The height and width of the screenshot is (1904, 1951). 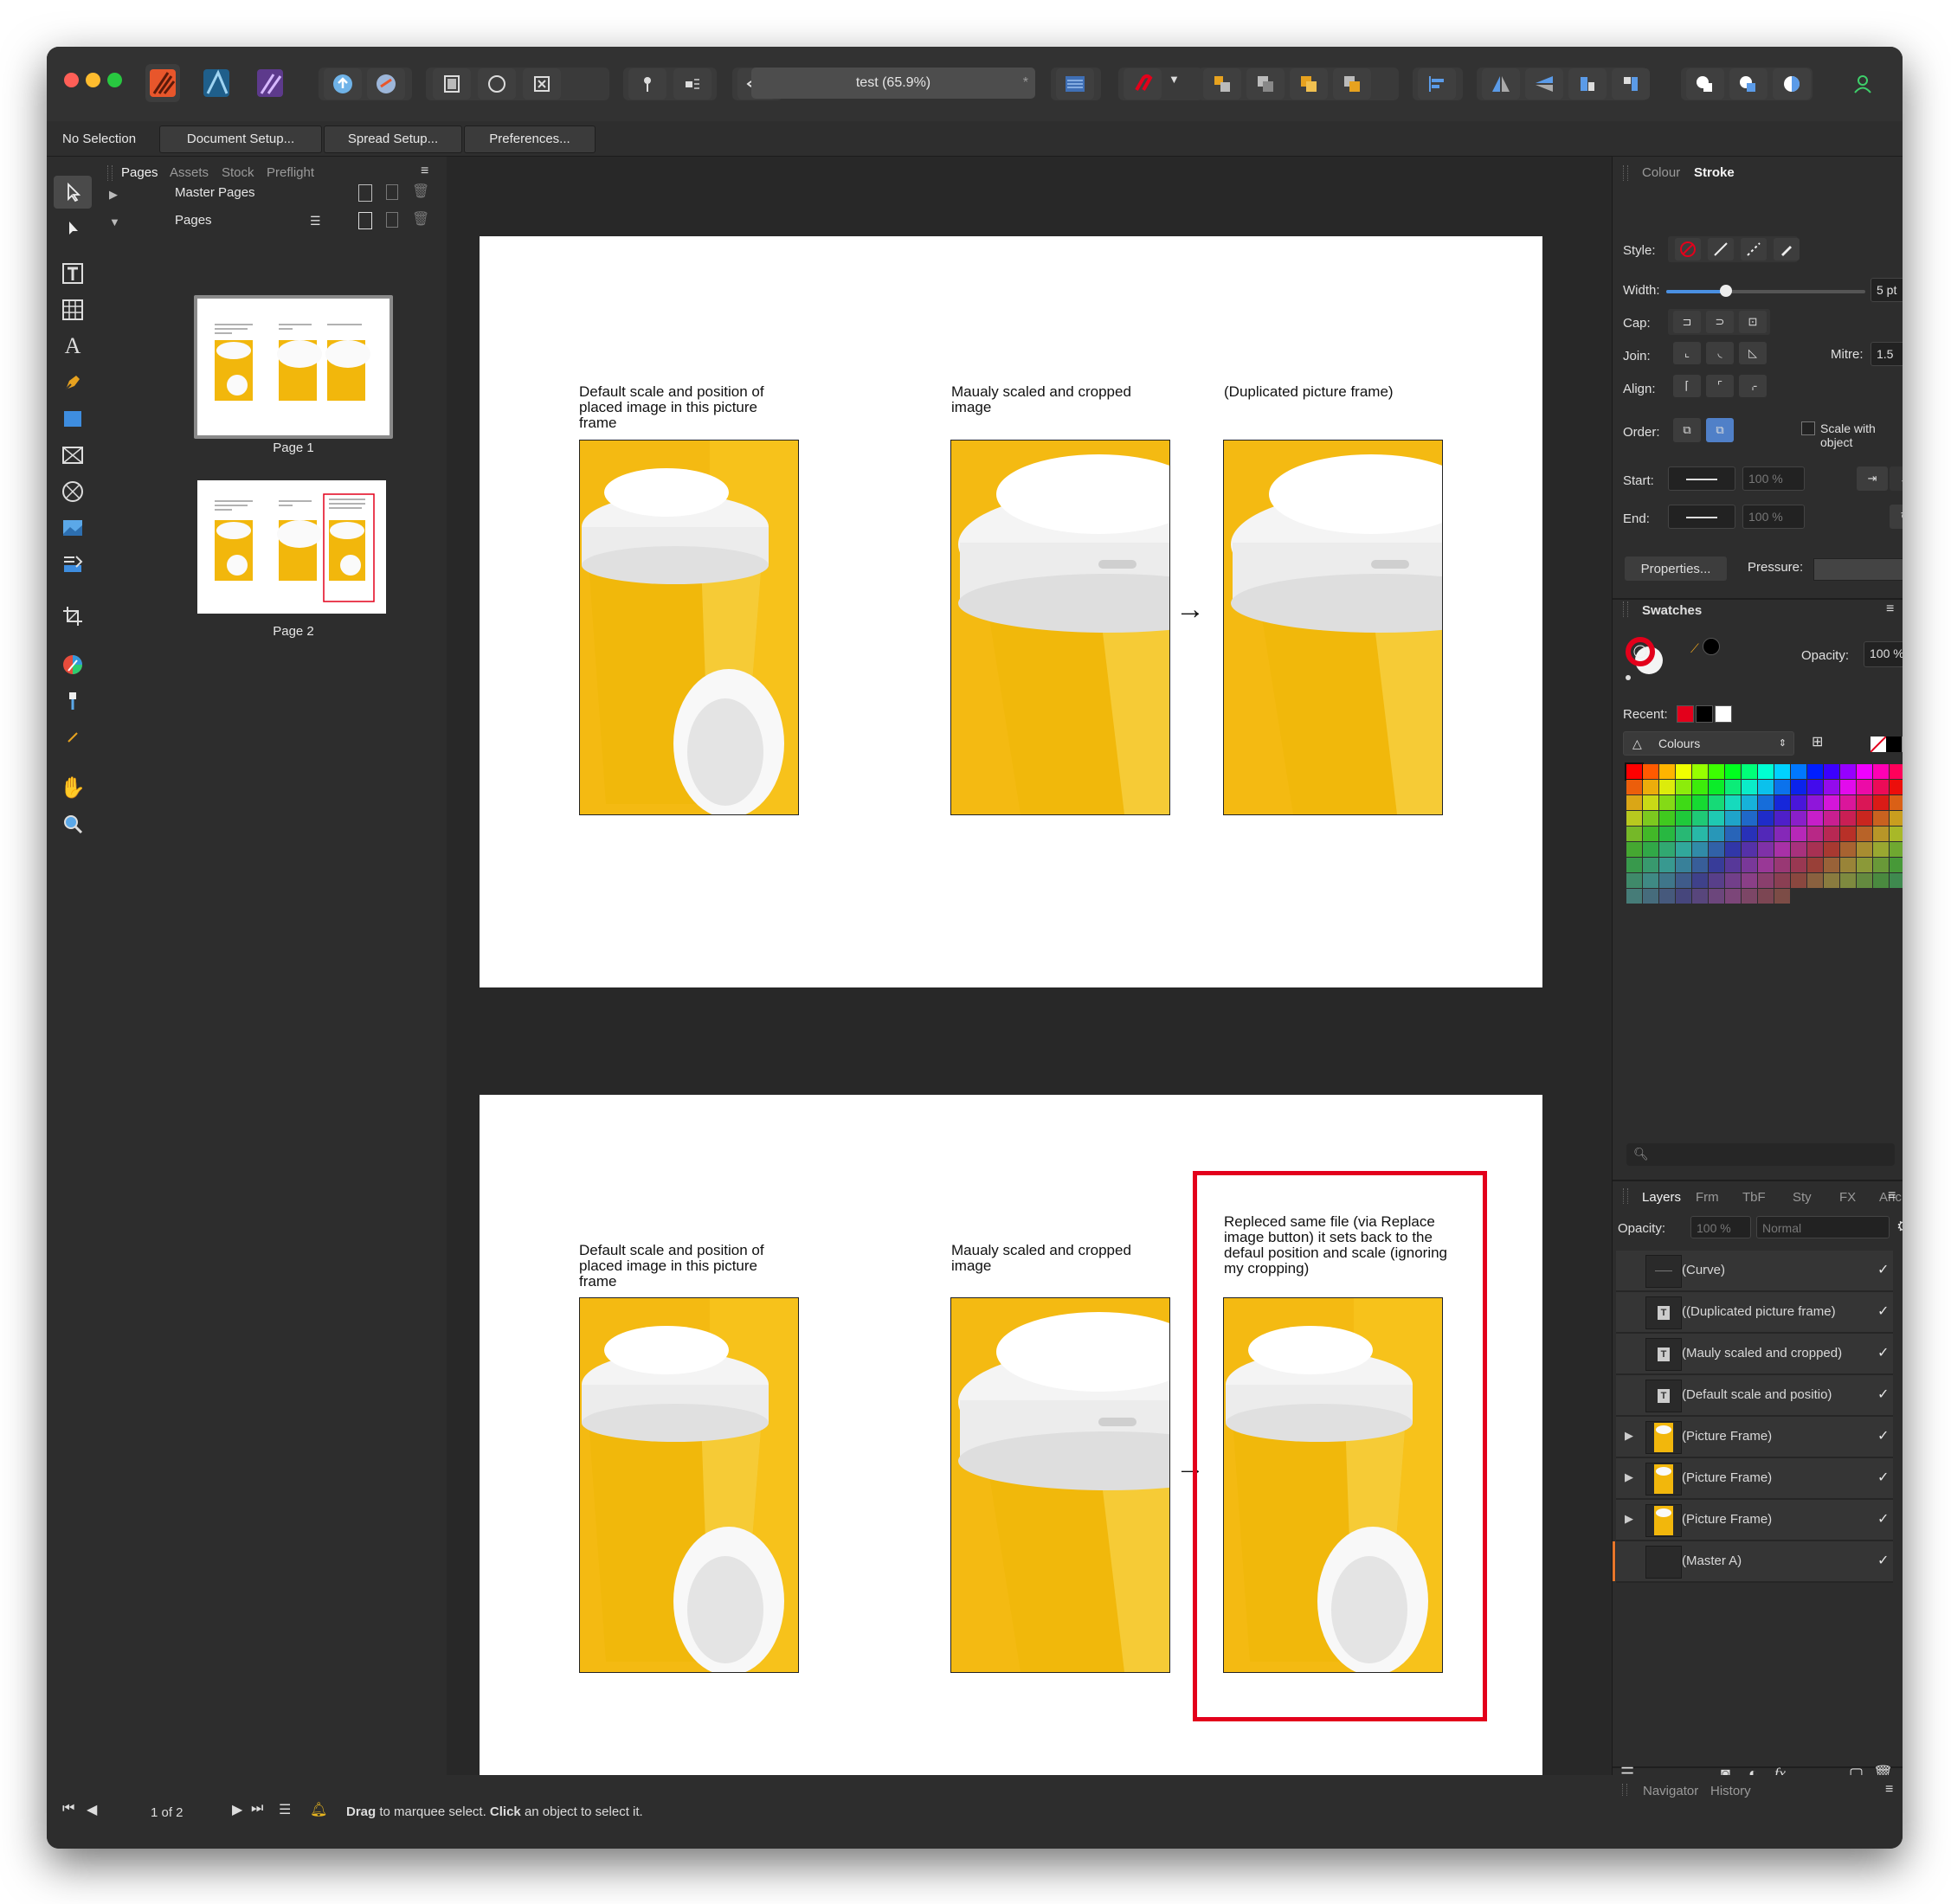 I want to click on cloud-button, so click(x=386, y=84).